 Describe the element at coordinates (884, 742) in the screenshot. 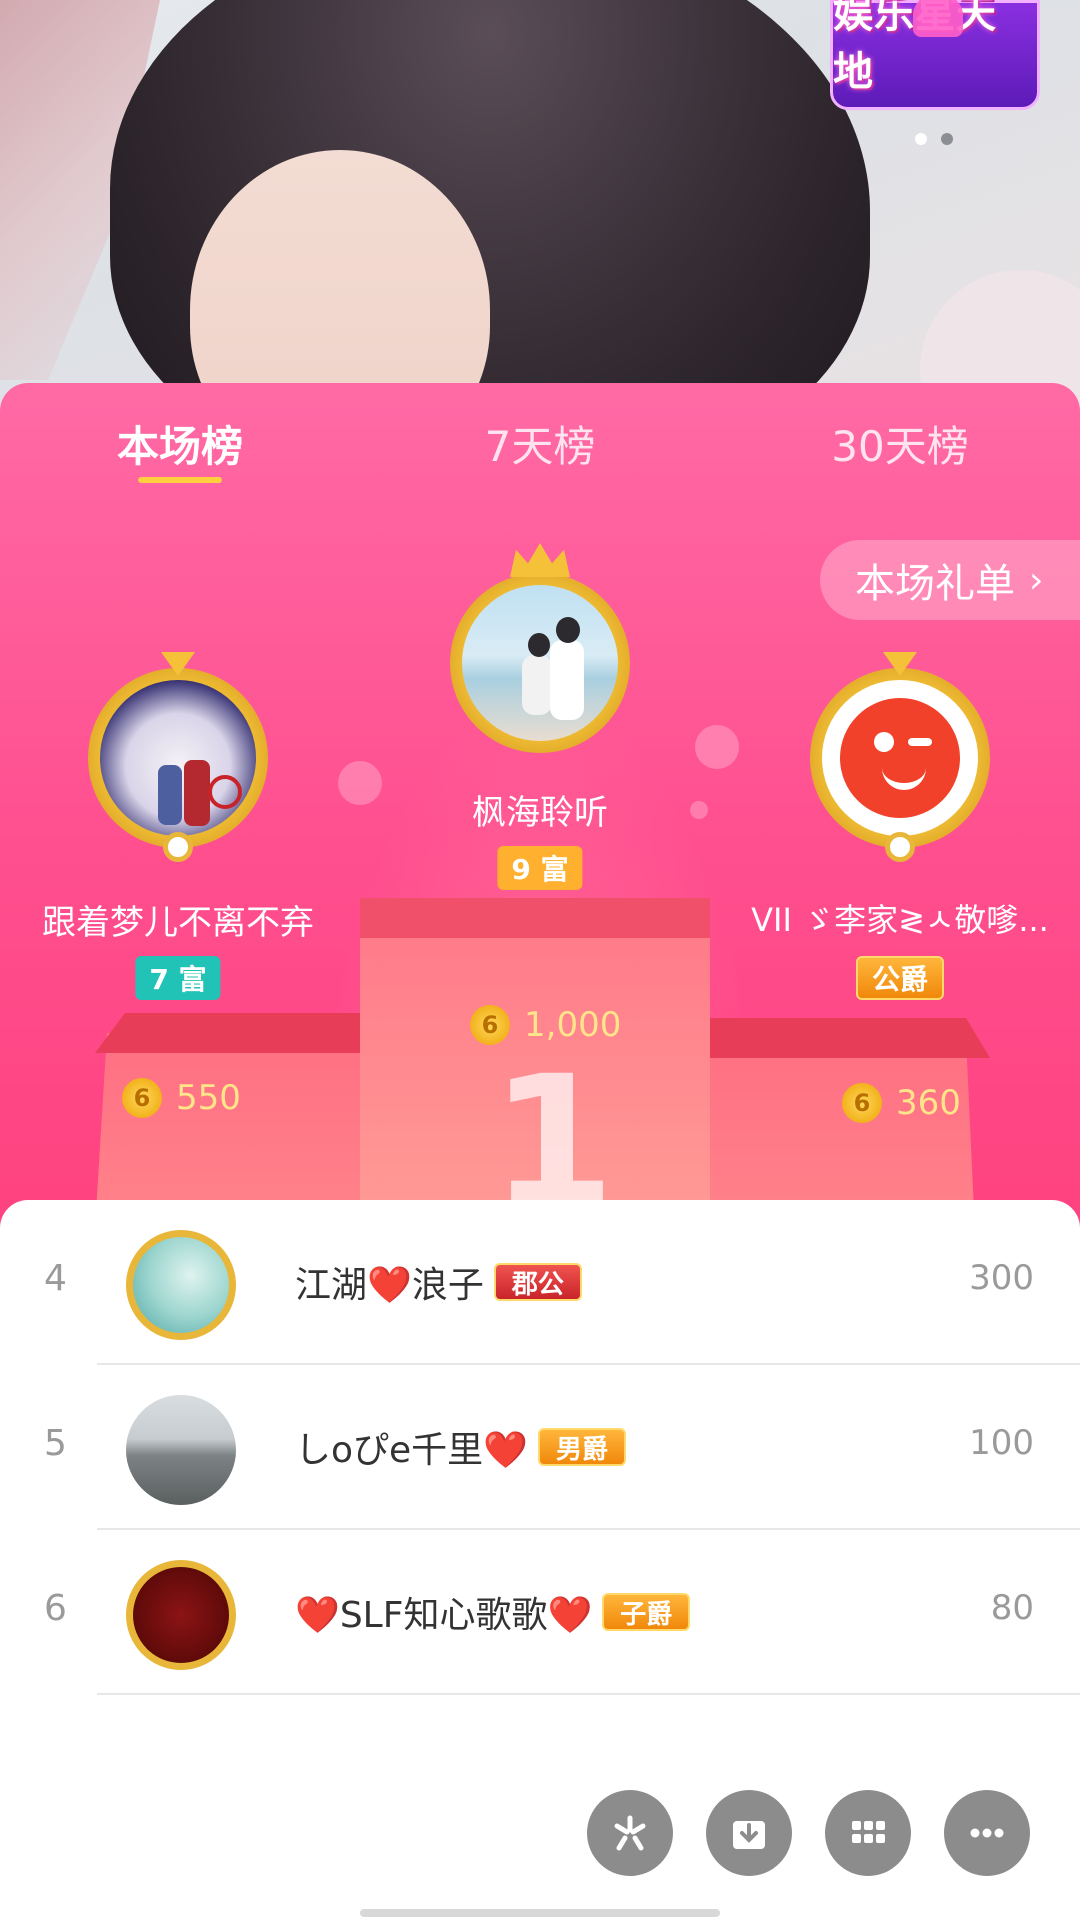

I see `face-eye` at that location.